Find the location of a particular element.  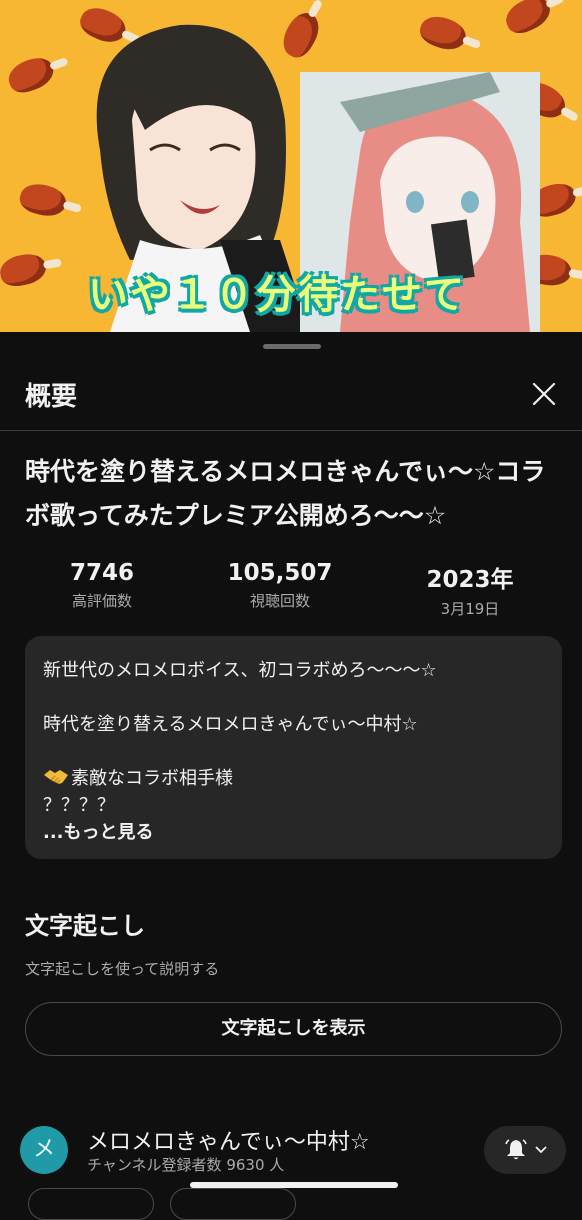

views-label: 視聴回数 is located at coordinates (279, 601).